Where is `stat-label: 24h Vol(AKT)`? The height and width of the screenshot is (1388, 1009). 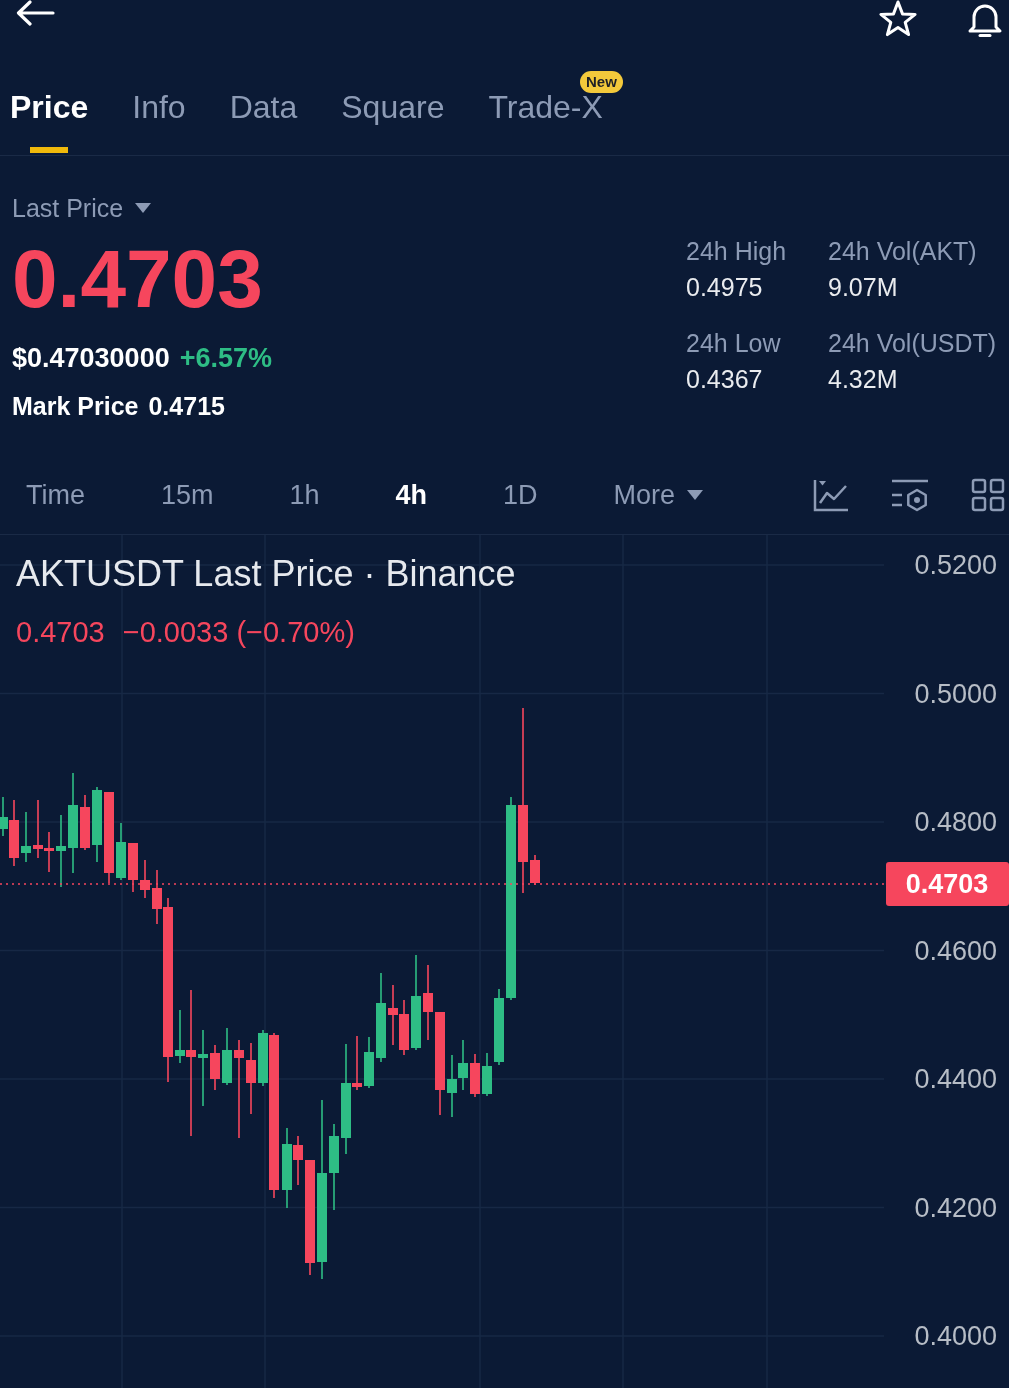
stat-label: 24h Vol(AKT) is located at coordinates (902, 251).